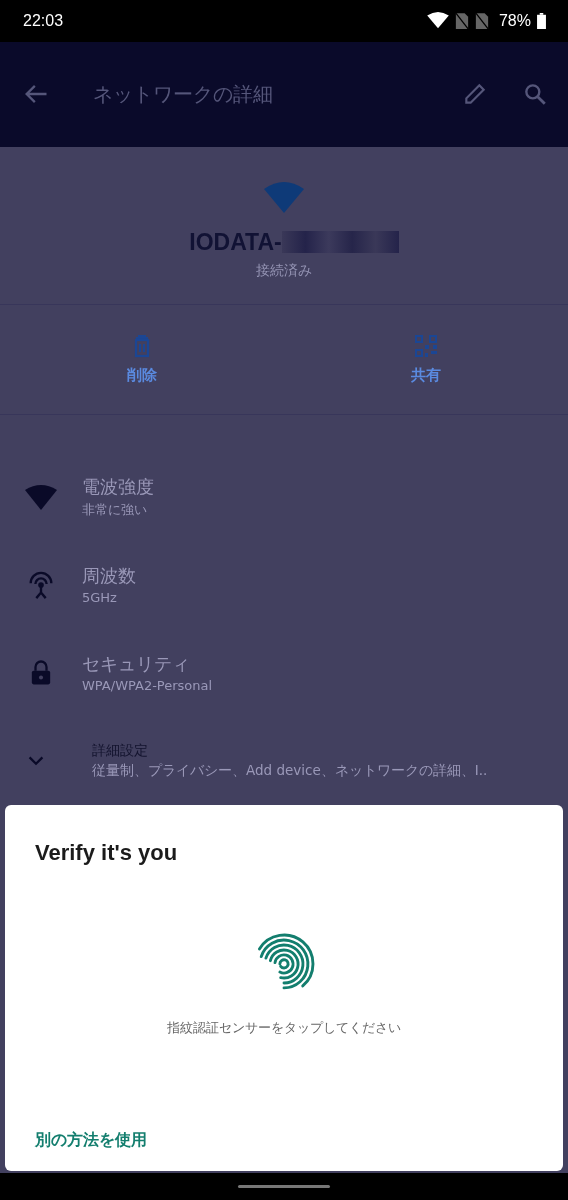 This screenshot has height=1200, width=568. What do you see at coordinates (284, 1027) in the screenshot?
I see `dialog-message: 指紋認証センサーをタップしてください` at bounding box center [284, 1027].